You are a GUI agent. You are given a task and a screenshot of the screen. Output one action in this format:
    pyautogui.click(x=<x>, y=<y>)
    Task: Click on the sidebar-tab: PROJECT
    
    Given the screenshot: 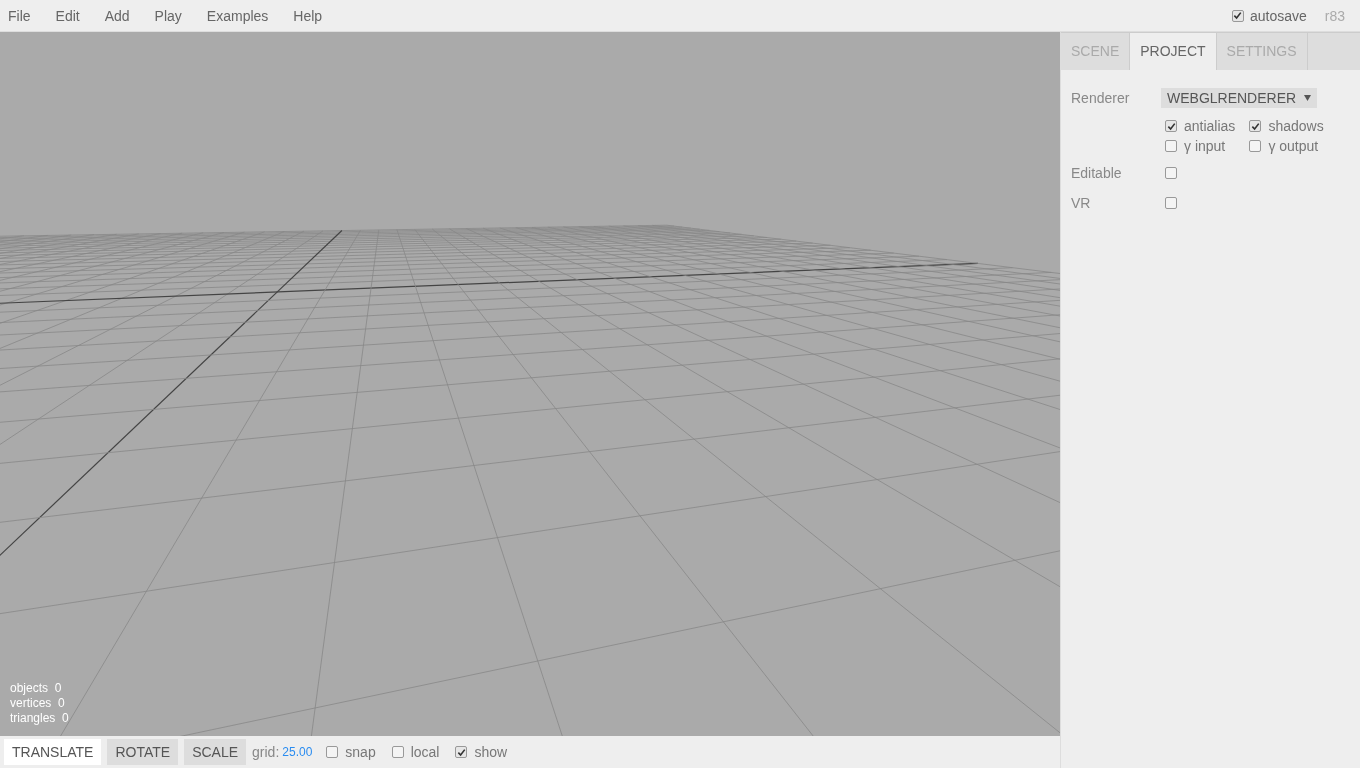 What is the action you would take?
    pyautogui.click(x=1173, y=51)
    